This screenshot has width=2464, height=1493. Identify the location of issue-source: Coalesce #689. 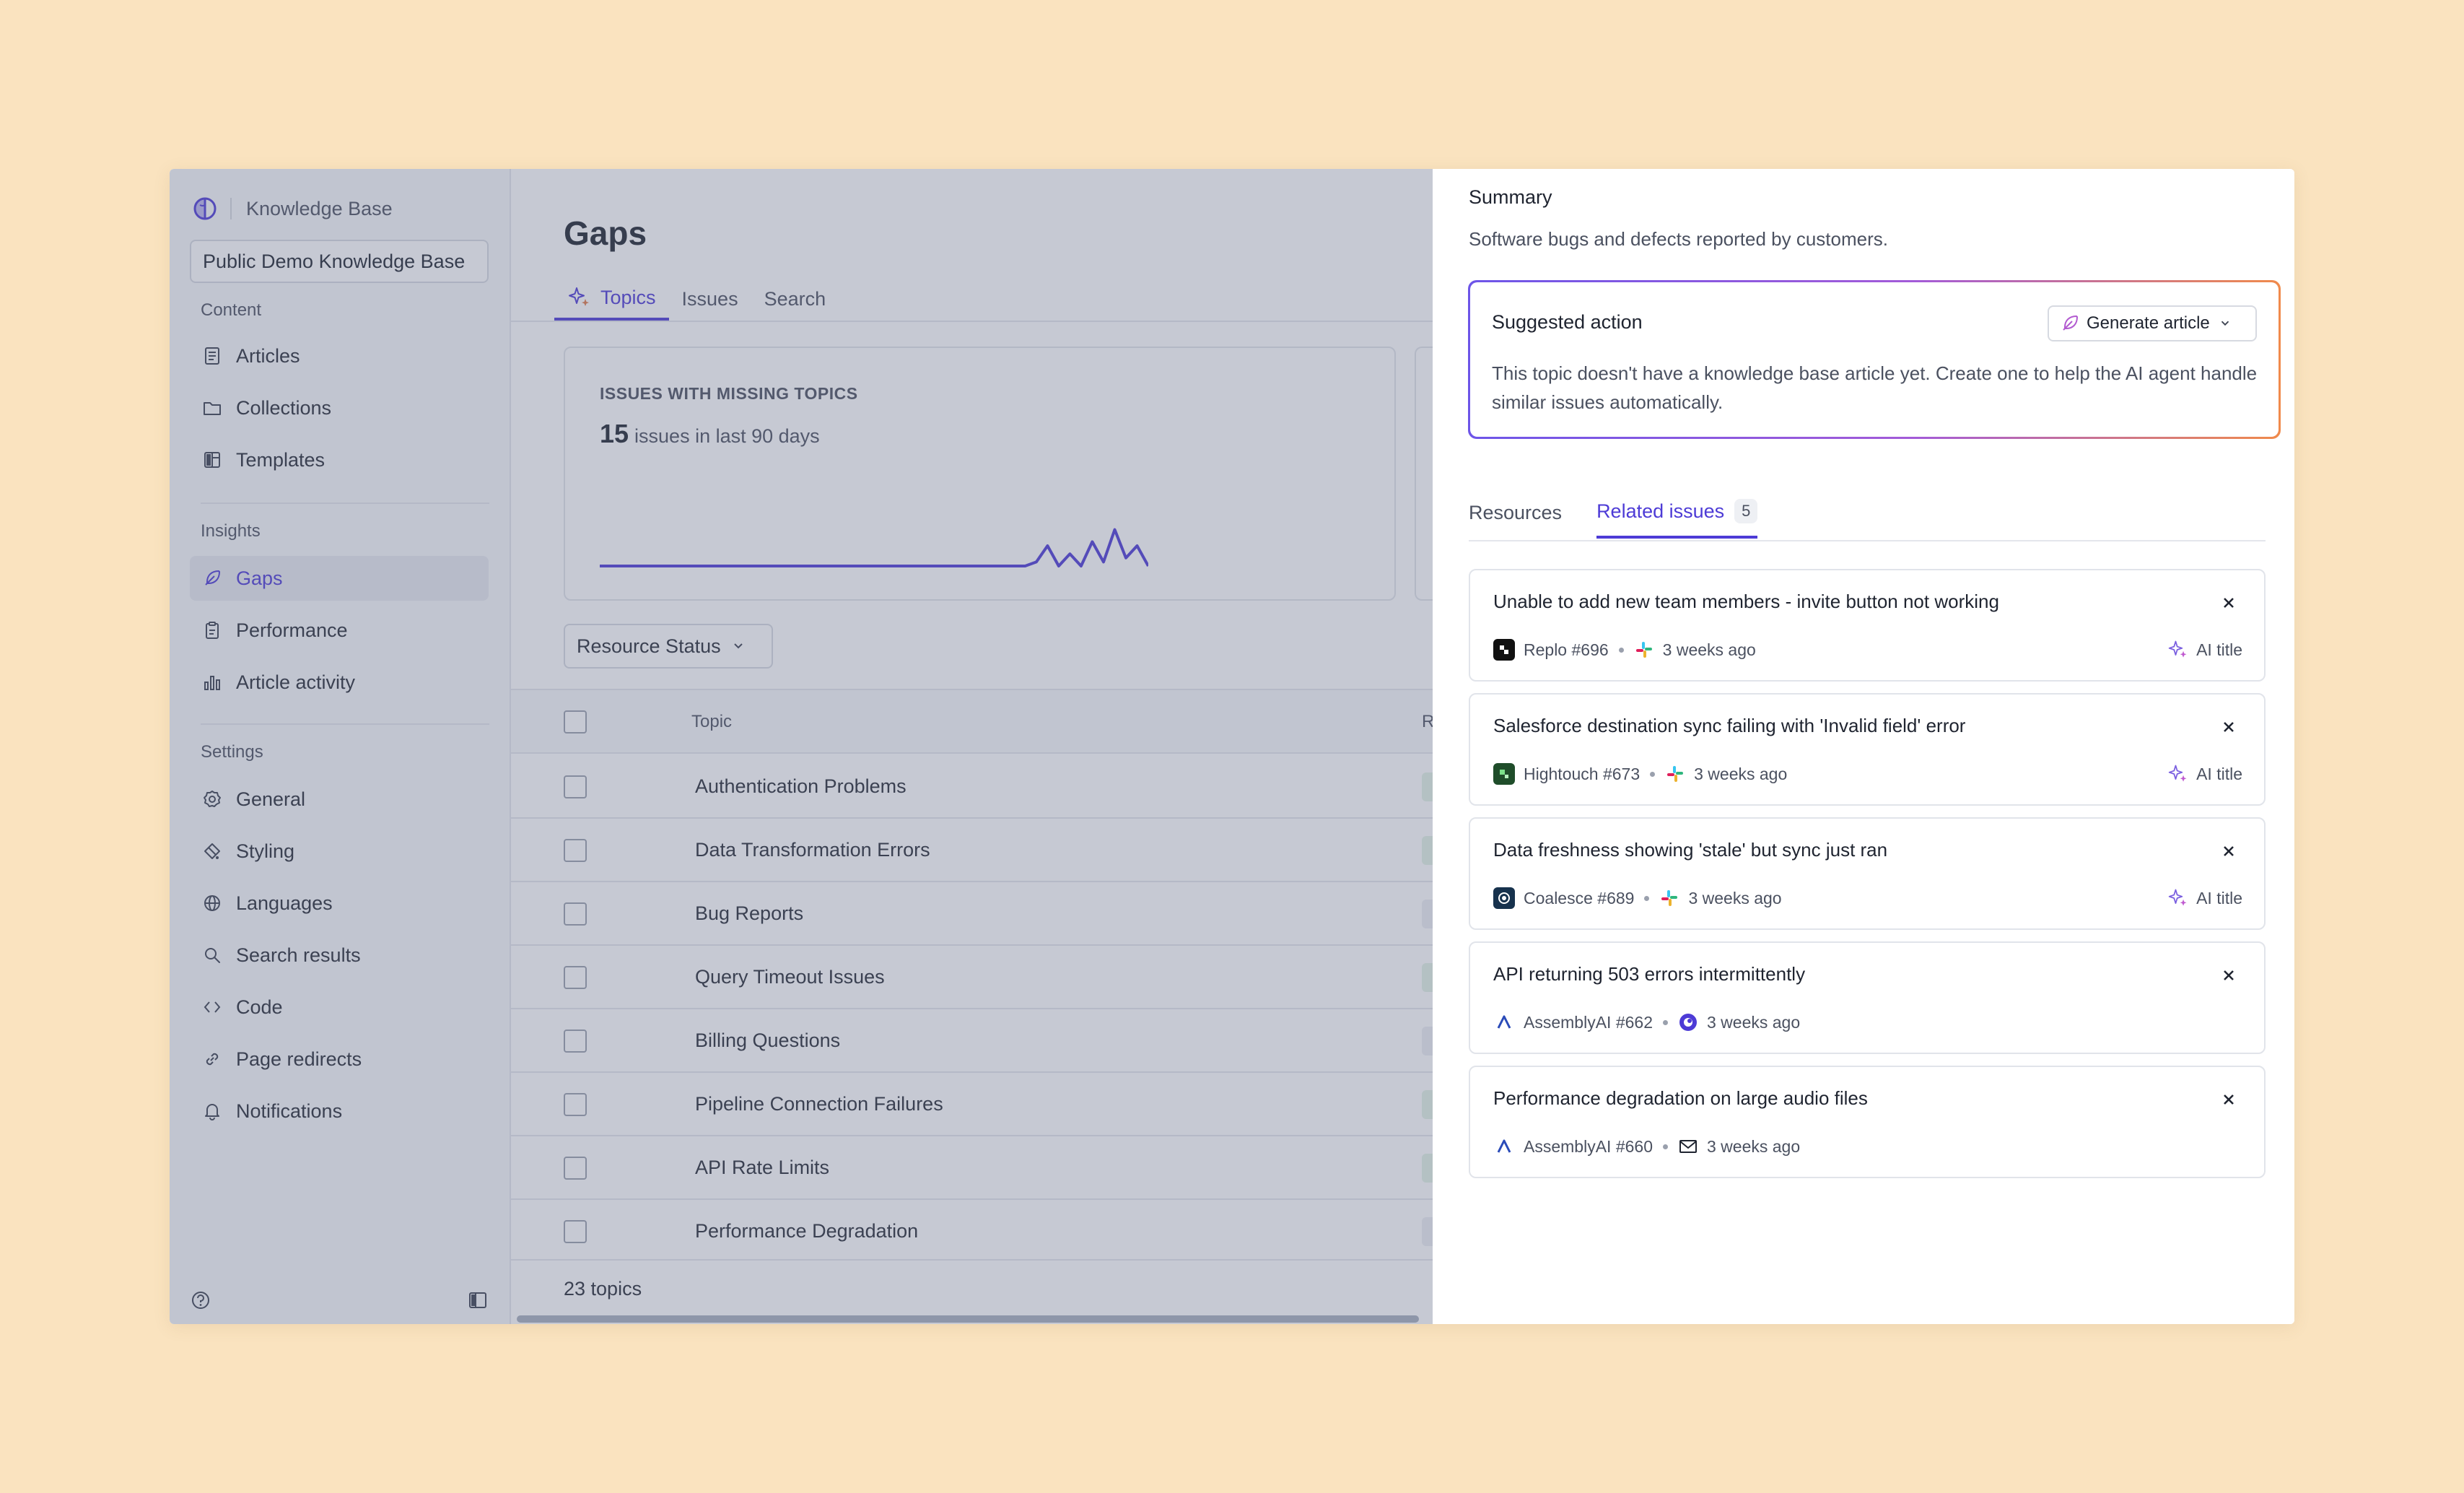
(1580, 897).